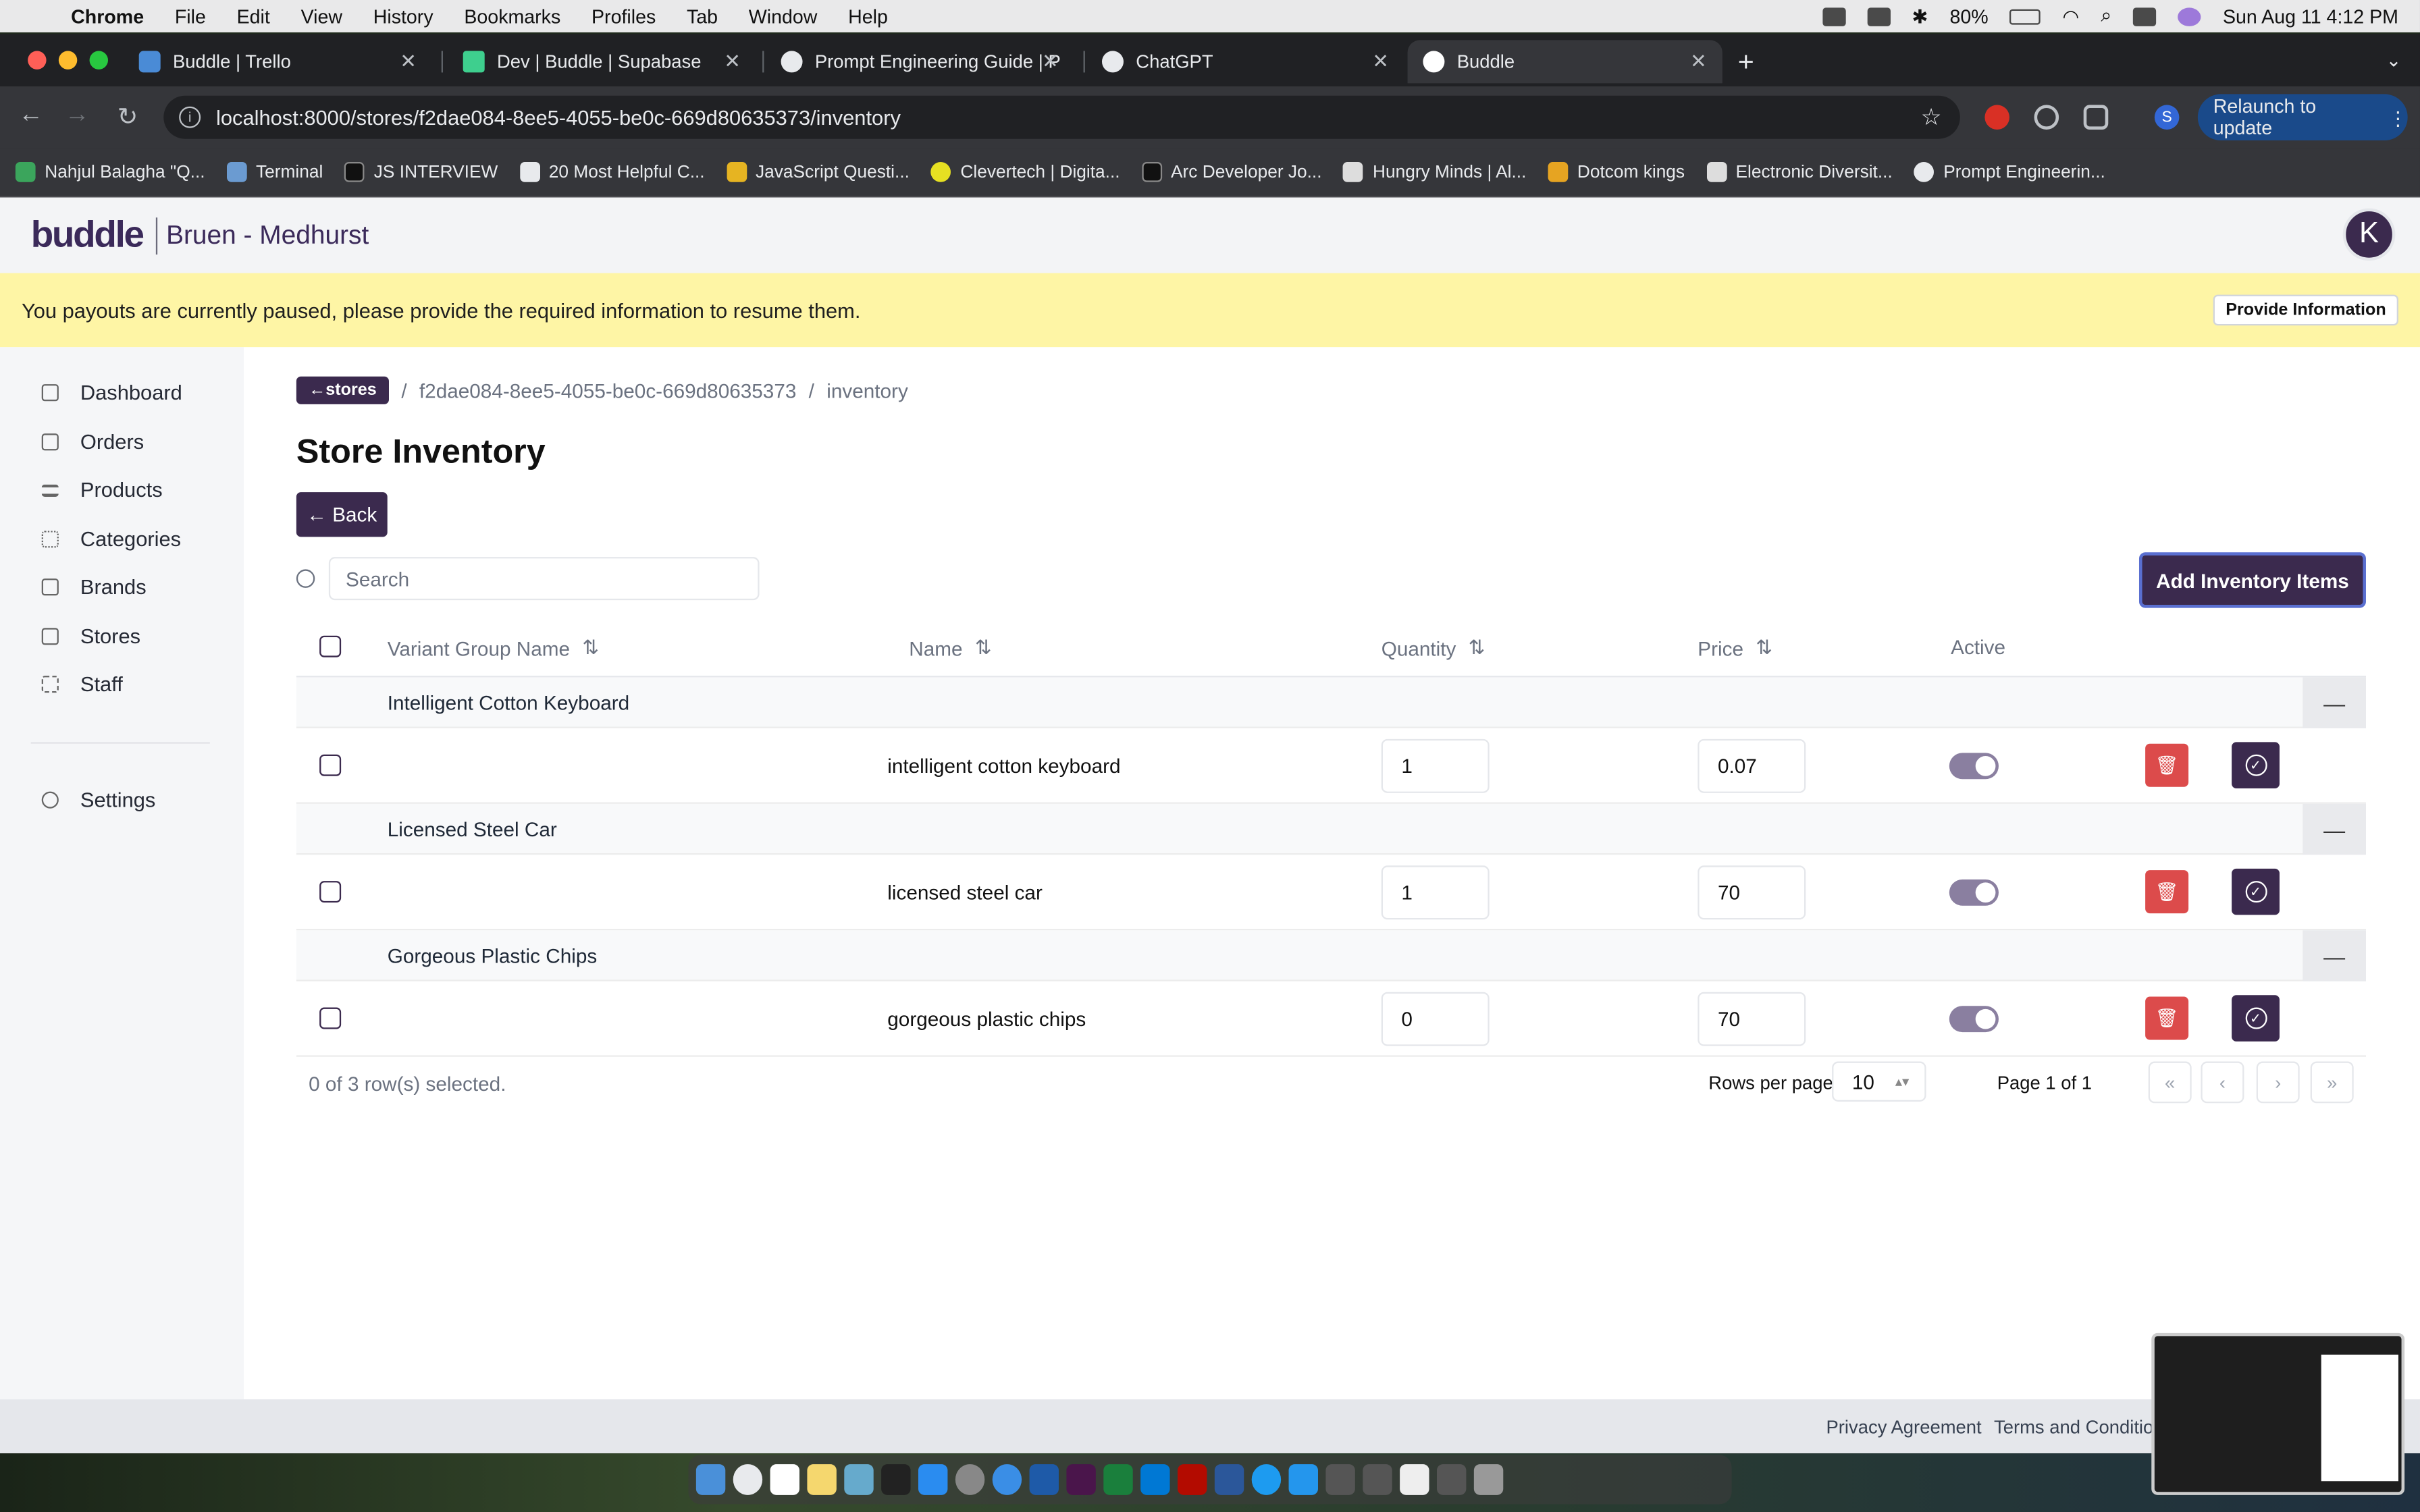  What do you see at coordinates (970, 1479) in the screenshot?
I see `settings-app-icon` at bounding box center [970, 1479].